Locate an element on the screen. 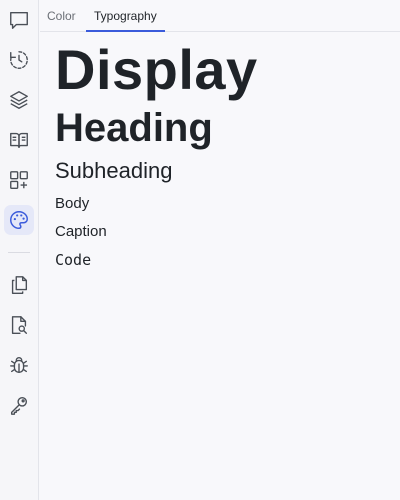  documents-icon is located at coordinates (19, 285).